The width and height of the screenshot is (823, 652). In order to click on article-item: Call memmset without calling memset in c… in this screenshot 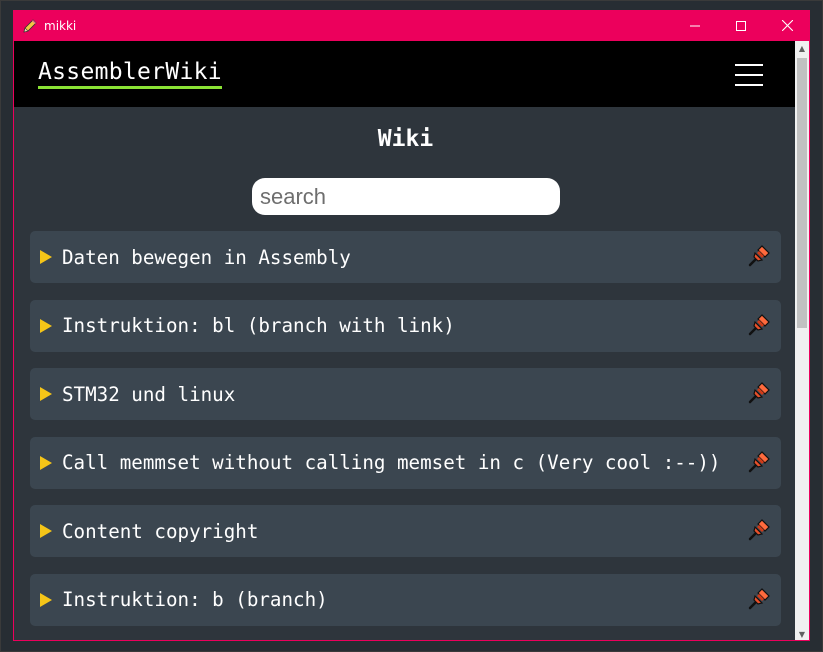, I will do `click(405, 462)`.